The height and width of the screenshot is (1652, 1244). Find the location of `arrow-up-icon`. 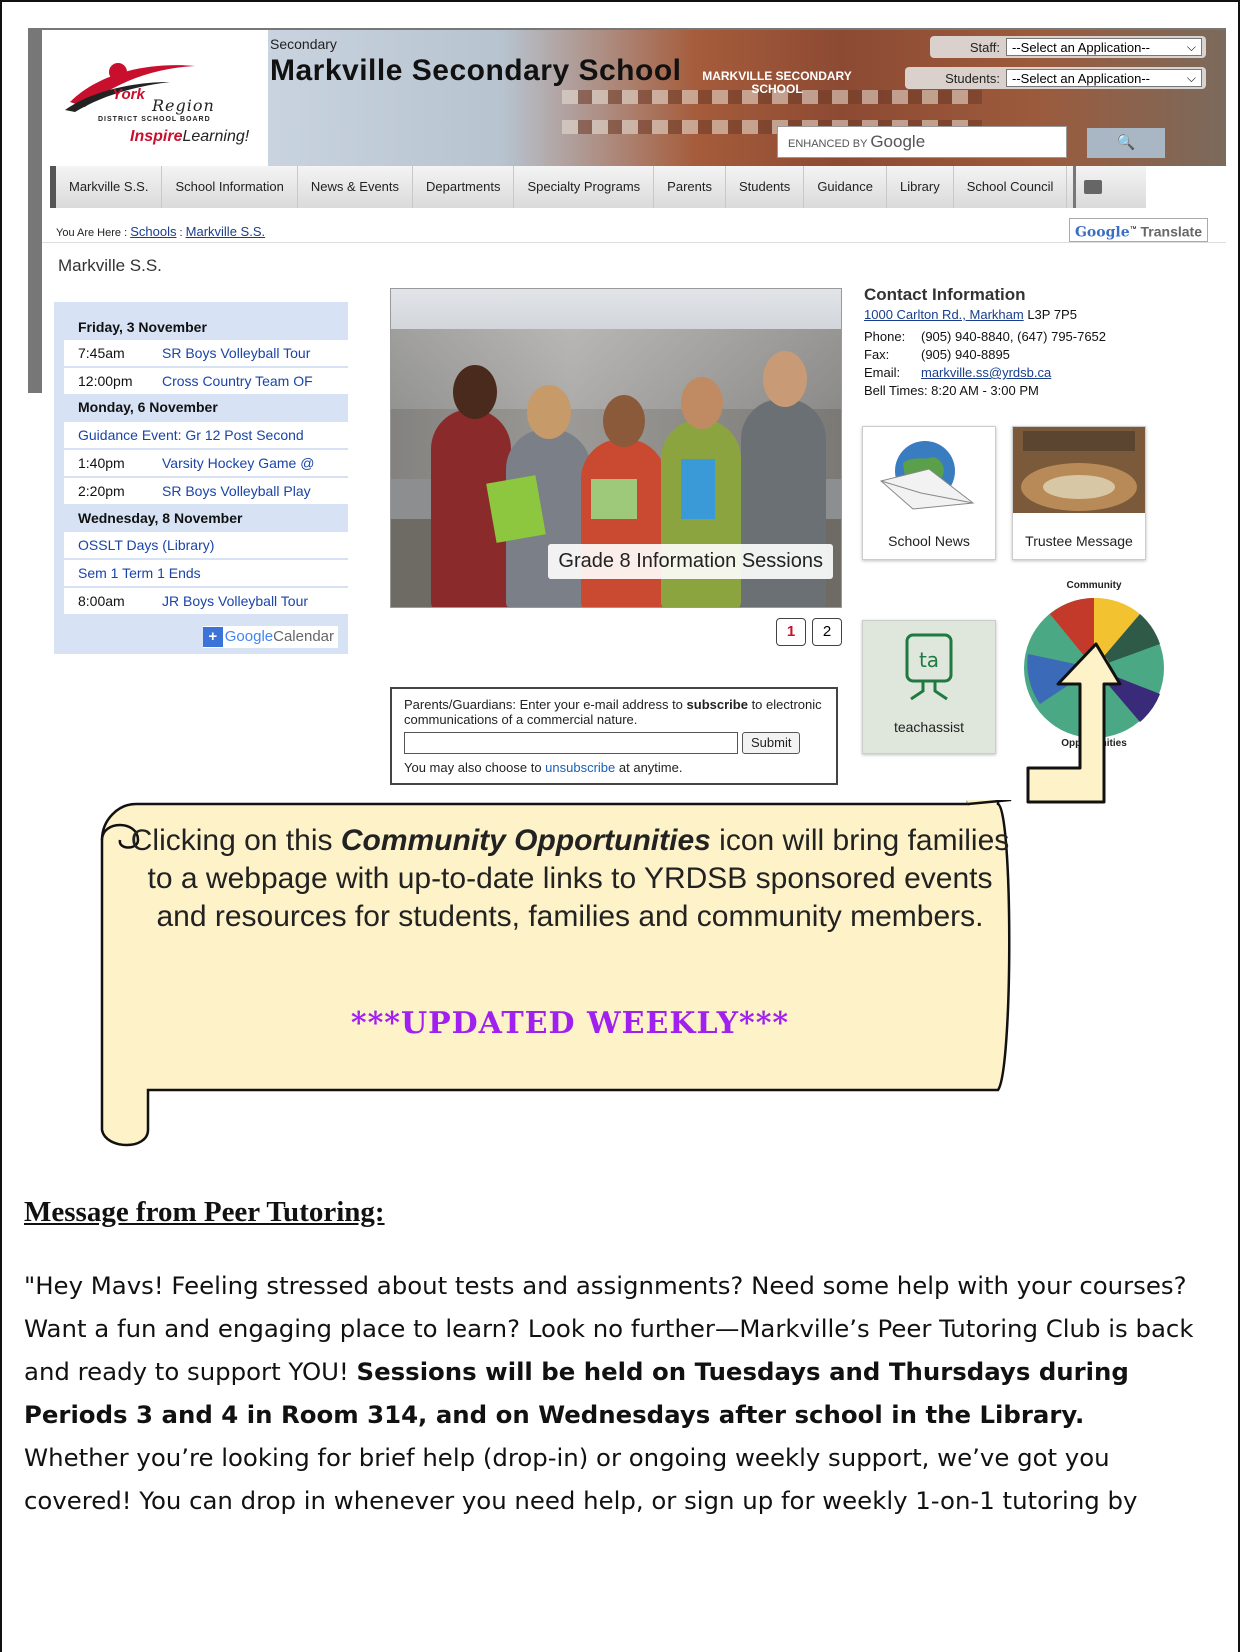

arrow-up-icon is located at coordinates (1074, 723).